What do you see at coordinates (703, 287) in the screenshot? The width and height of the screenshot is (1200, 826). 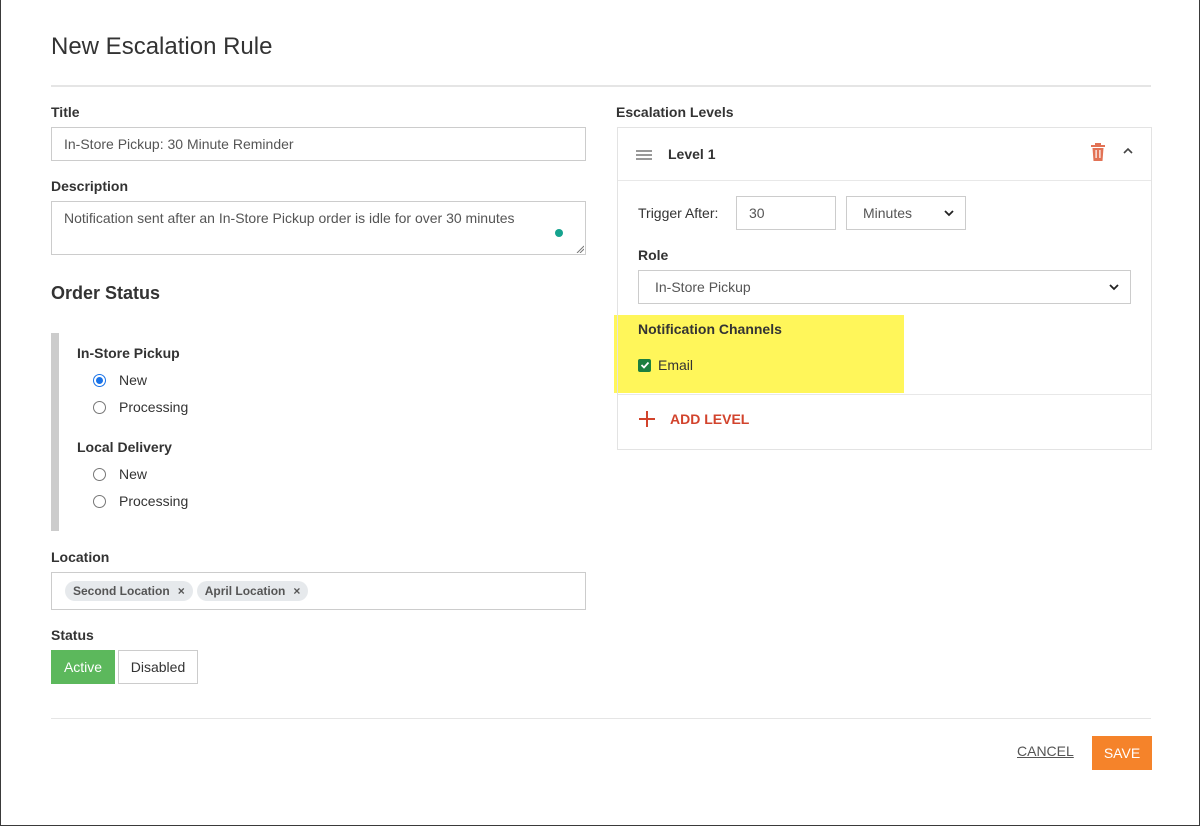 I see `role-value: In-Store Pickup` at bounding box center [703, 287].